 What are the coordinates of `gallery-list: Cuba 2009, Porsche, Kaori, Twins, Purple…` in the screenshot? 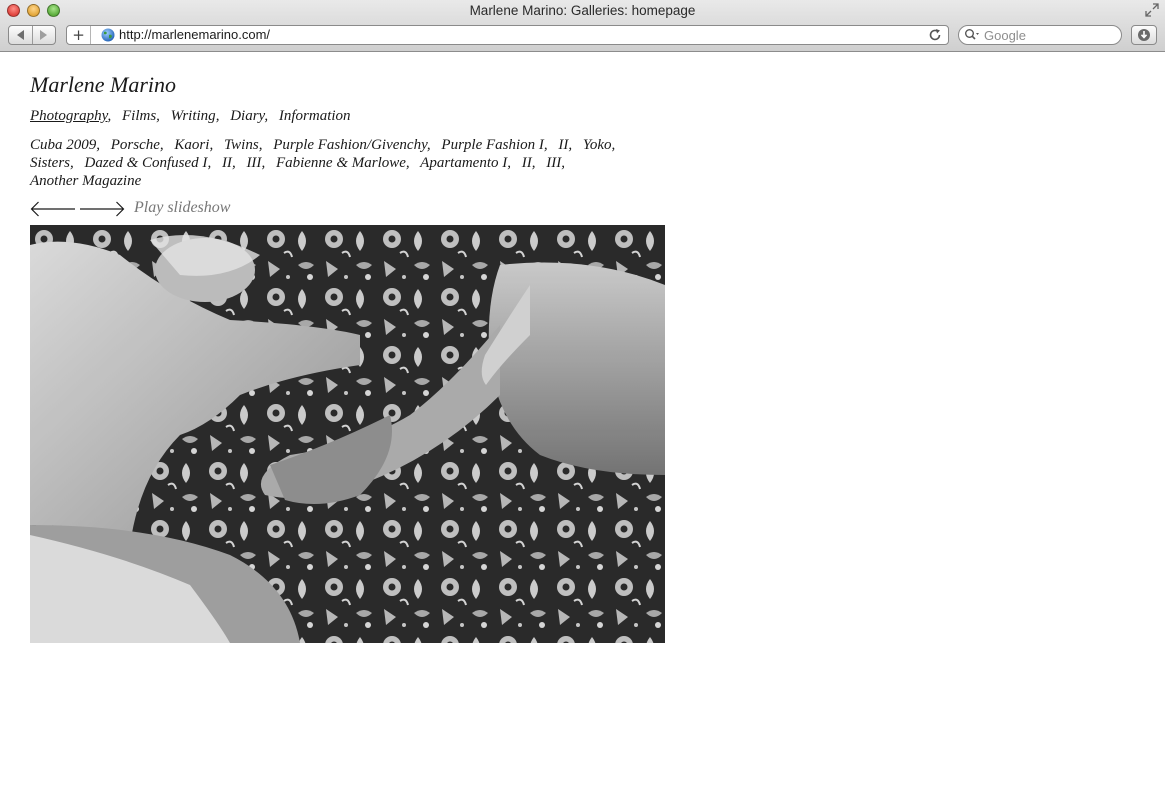 It's located at (350, 163).